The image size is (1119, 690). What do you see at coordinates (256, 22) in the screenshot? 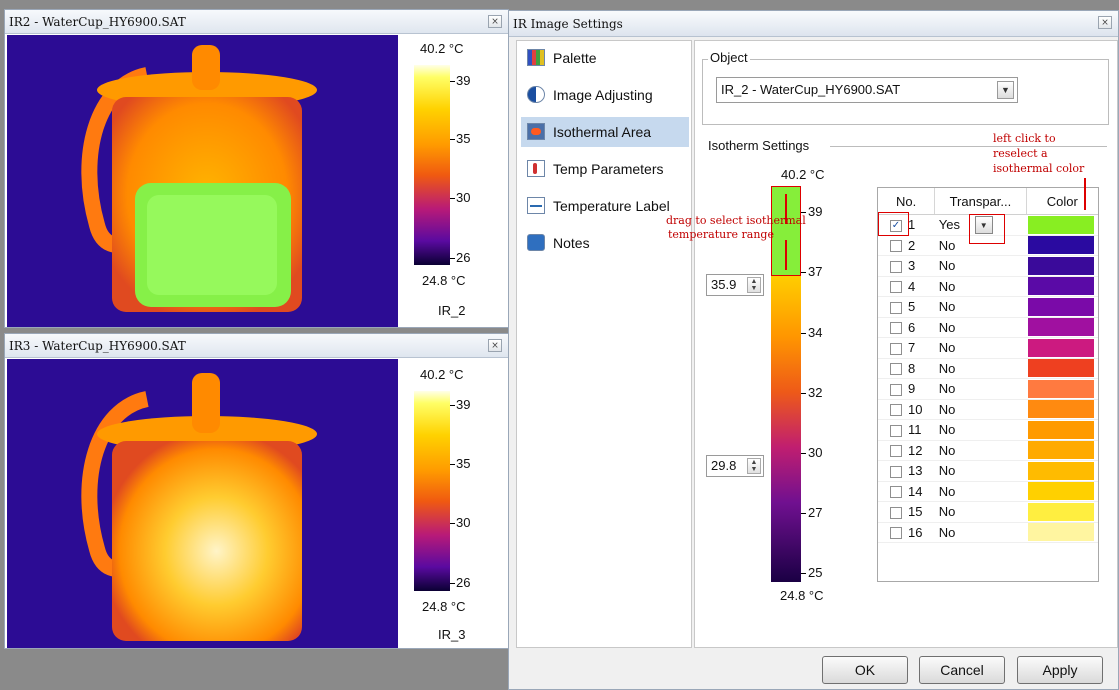
I see `ir2-title-bar: IR2 - WaterCup_HY6900.SAT ×` at bounding box center [256, 22].